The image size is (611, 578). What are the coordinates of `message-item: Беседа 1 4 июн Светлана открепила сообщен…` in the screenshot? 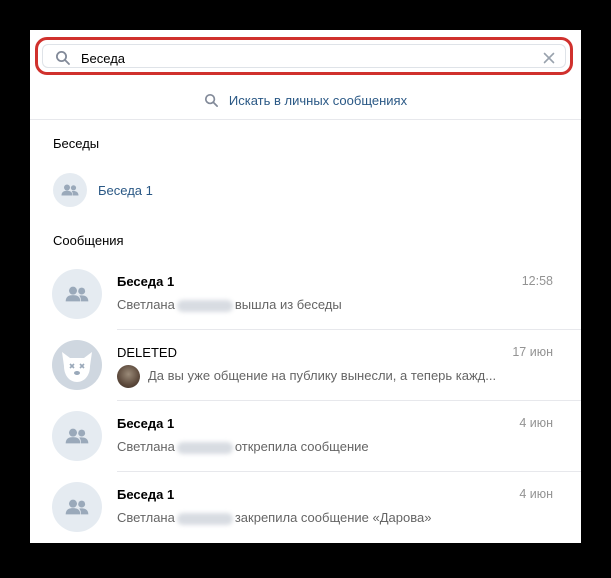 It's located at (305, 437).